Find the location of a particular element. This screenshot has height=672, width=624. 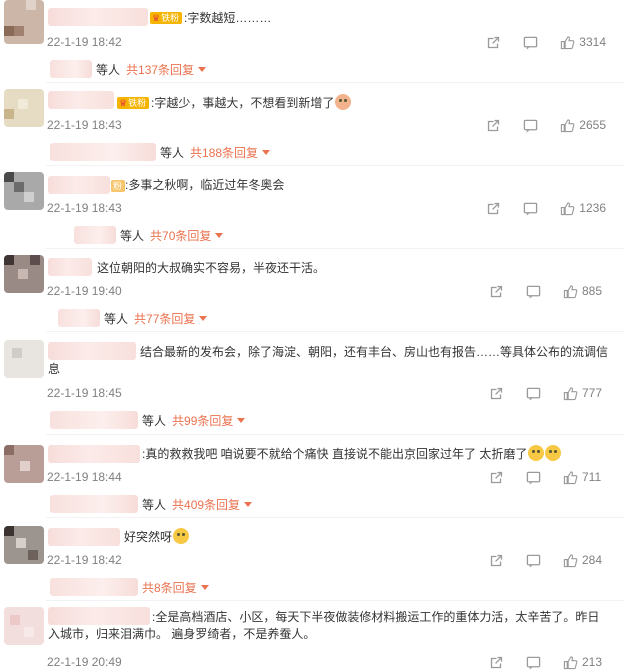

view-replies-link: 共188条回复 is located at coordinates (230, 152).